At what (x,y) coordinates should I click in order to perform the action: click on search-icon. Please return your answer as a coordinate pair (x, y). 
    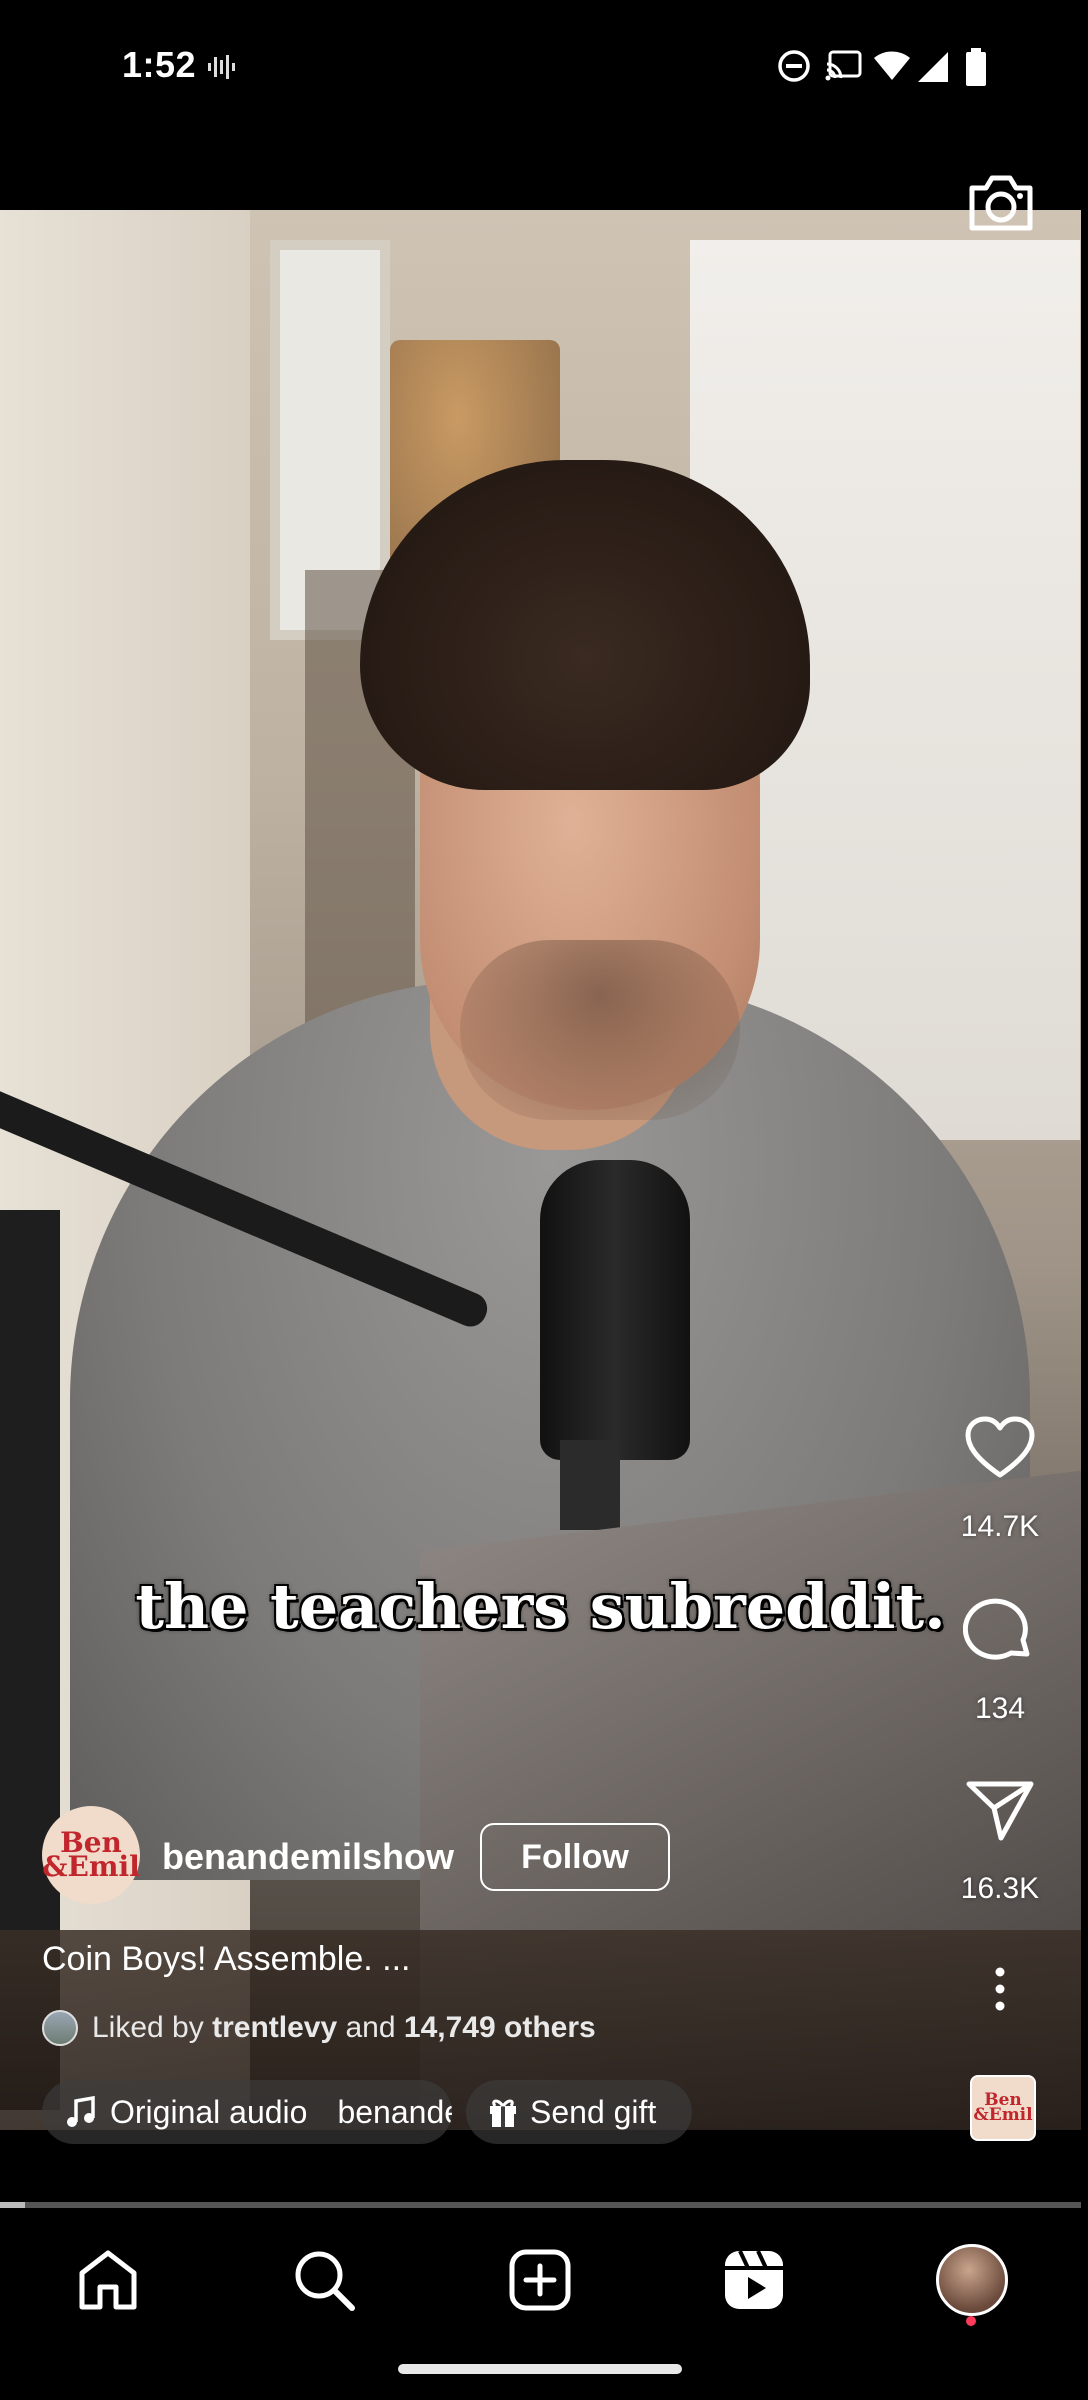
    Looking at the image, I should click on (325, 2281).